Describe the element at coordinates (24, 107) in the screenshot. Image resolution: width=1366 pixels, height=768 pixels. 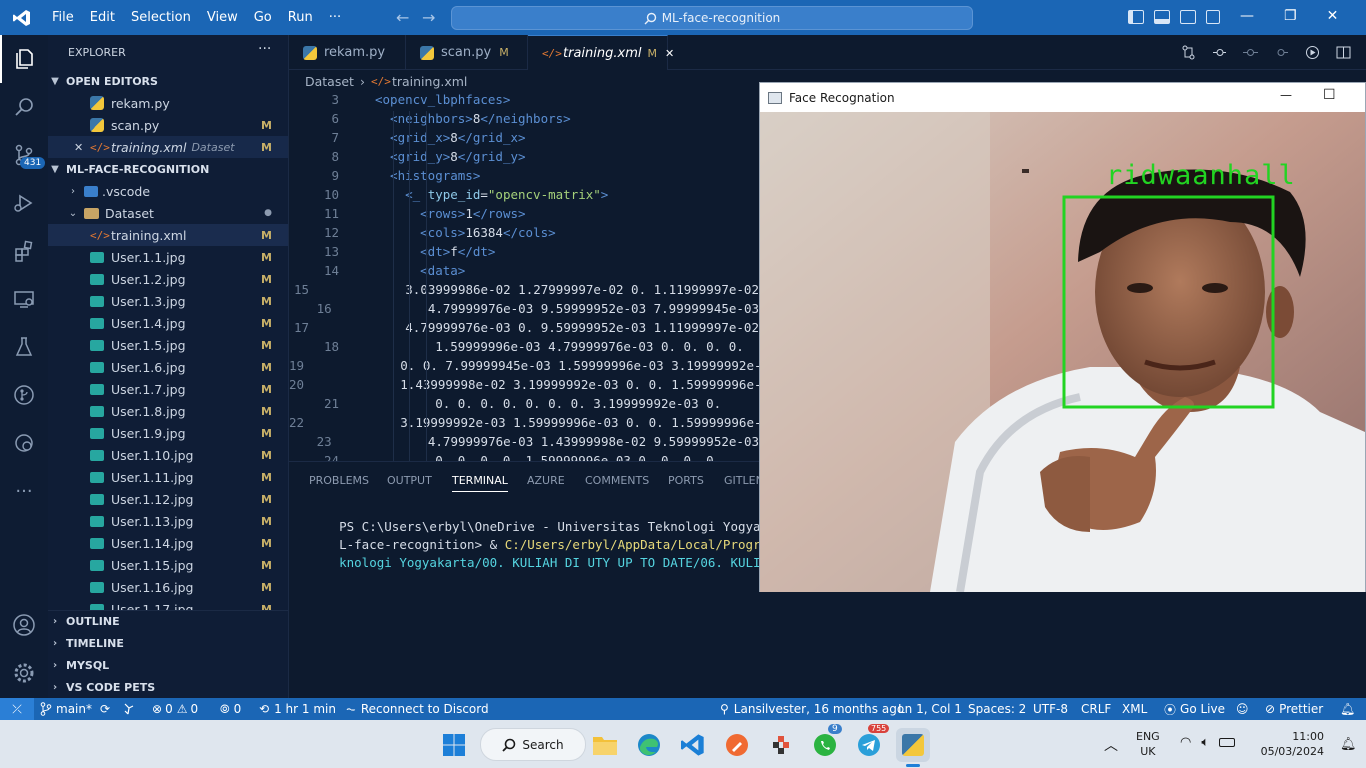
I see `search-icon` at that location.